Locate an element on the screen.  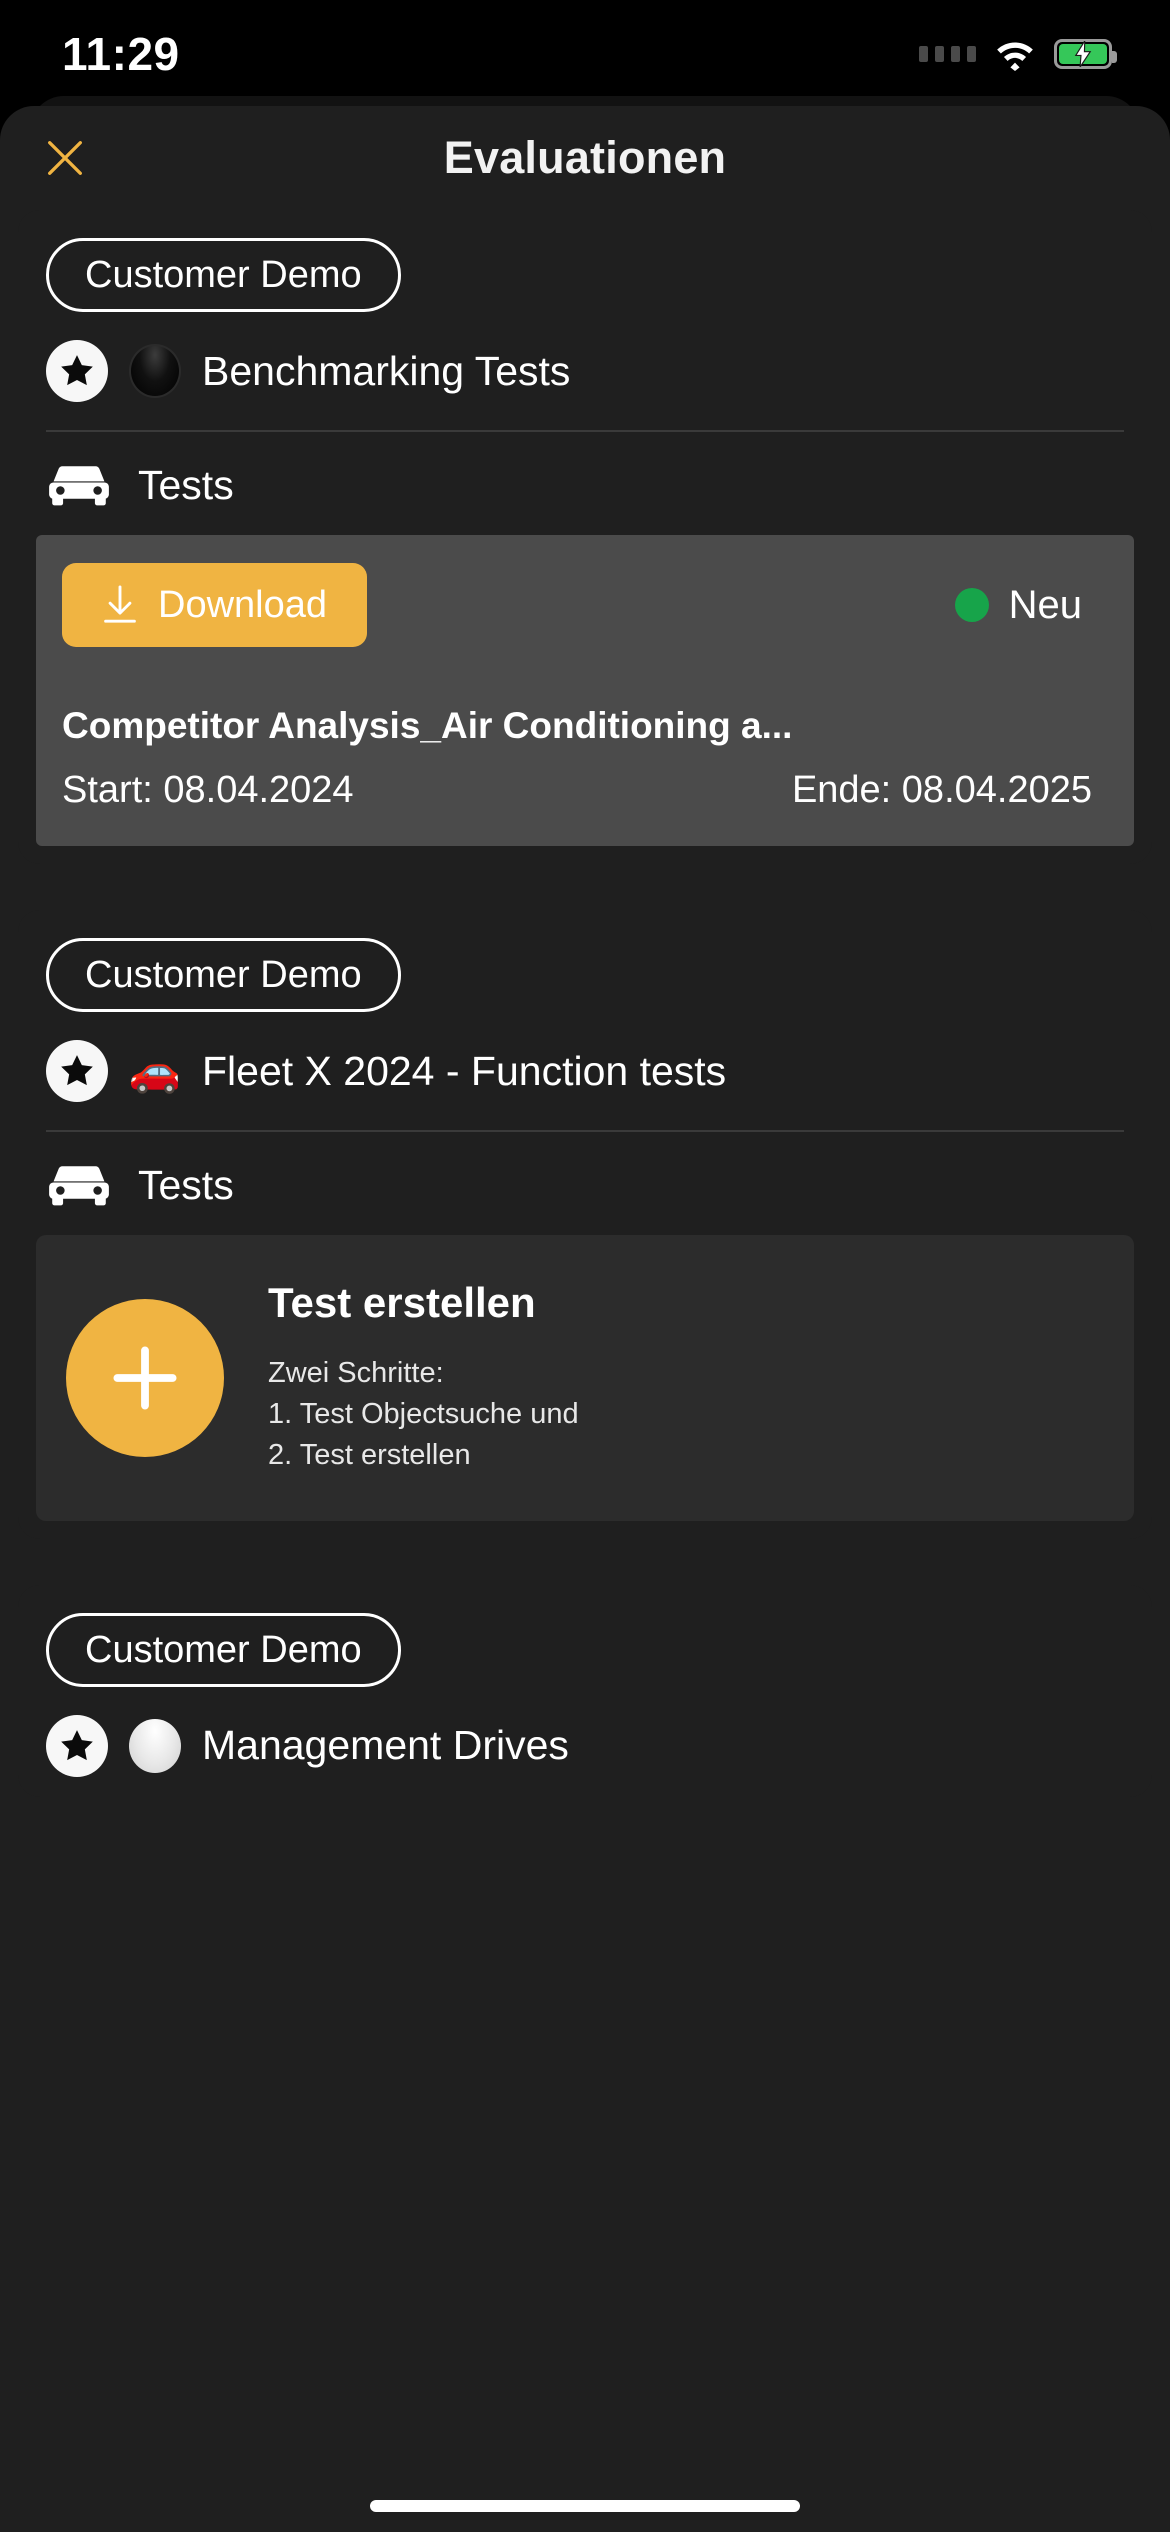
plus-icon is located at coordinates (145, 1378).